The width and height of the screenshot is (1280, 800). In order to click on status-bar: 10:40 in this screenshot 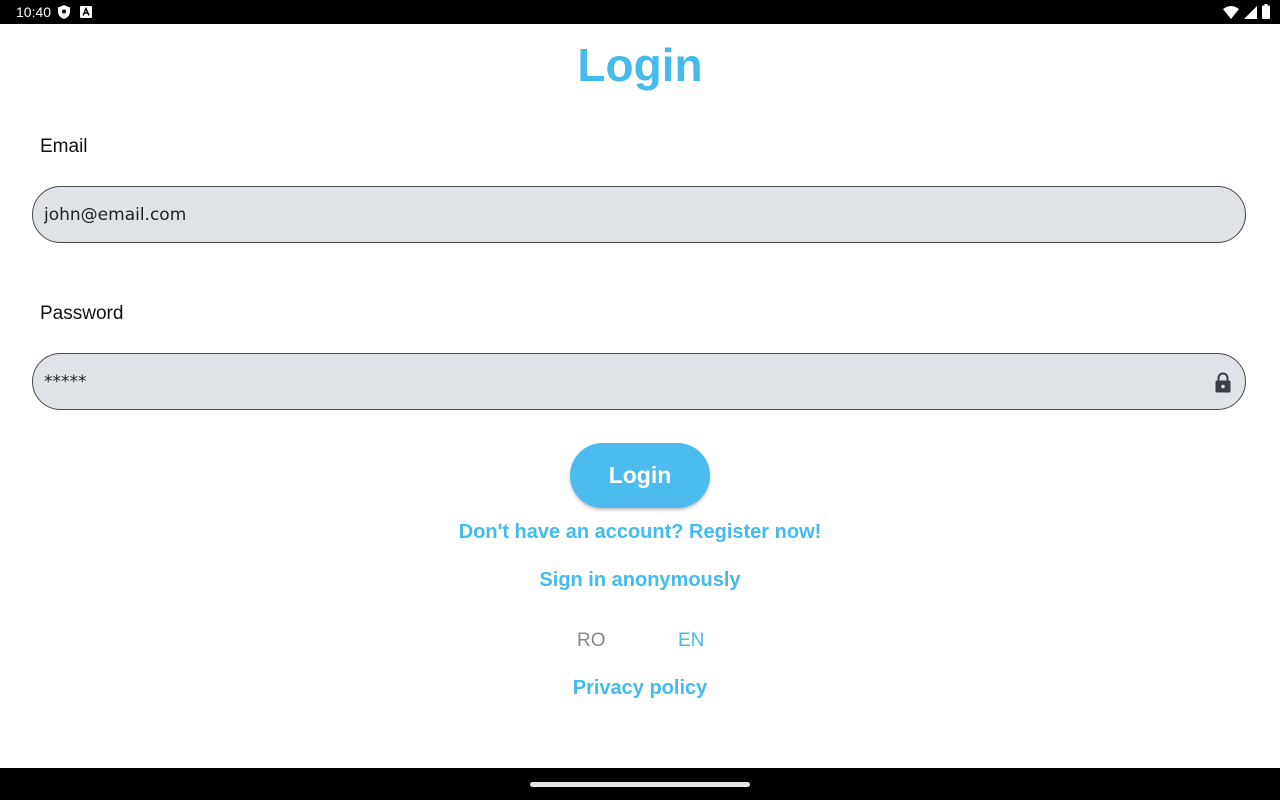, I will do `click(640, 12)`.